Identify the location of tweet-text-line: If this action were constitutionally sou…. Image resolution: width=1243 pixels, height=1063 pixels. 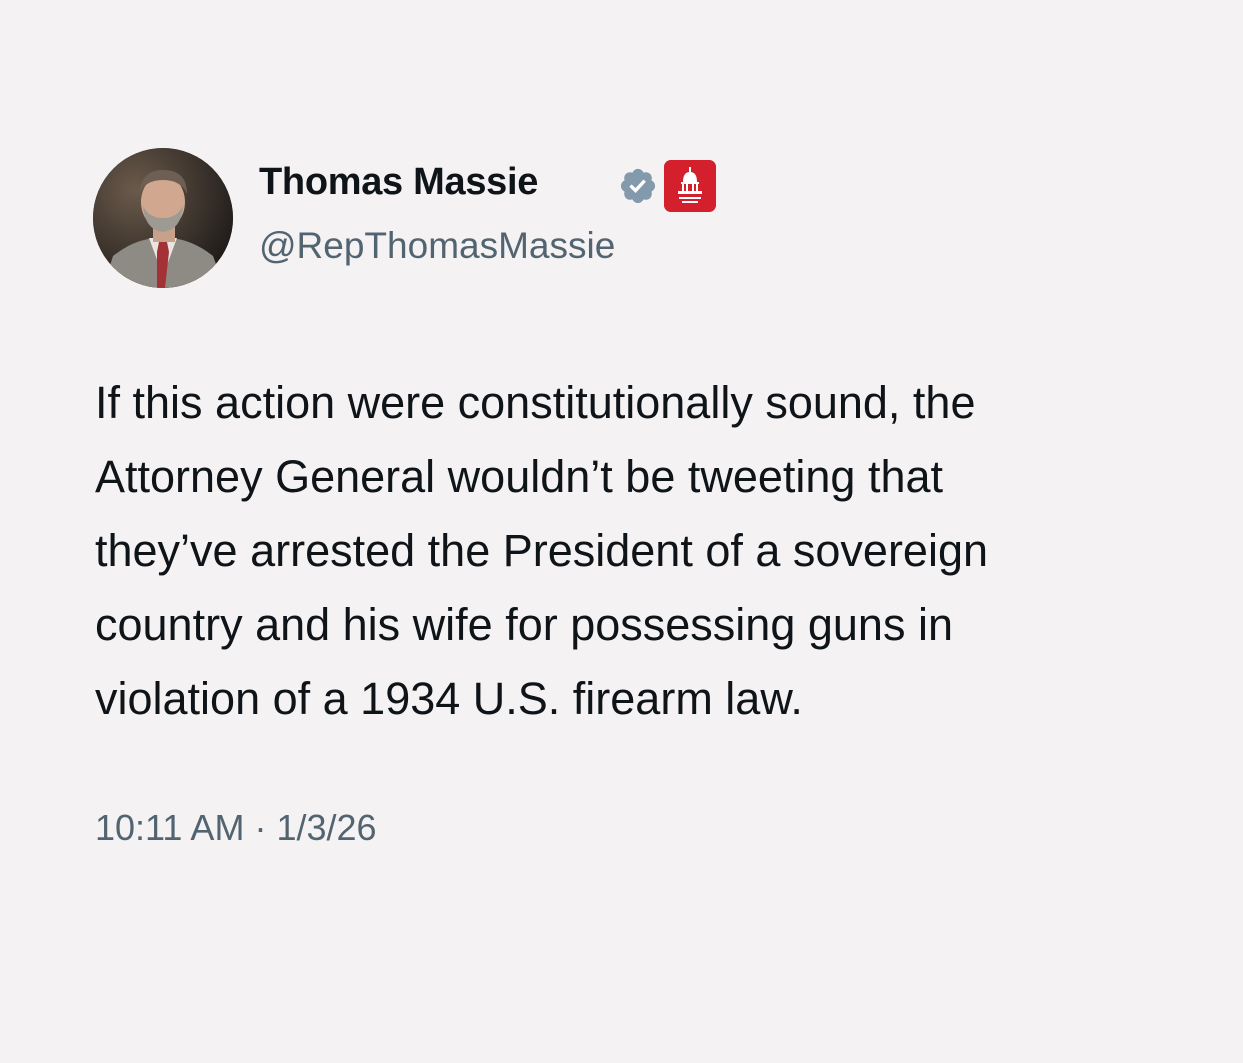
(535, 402).